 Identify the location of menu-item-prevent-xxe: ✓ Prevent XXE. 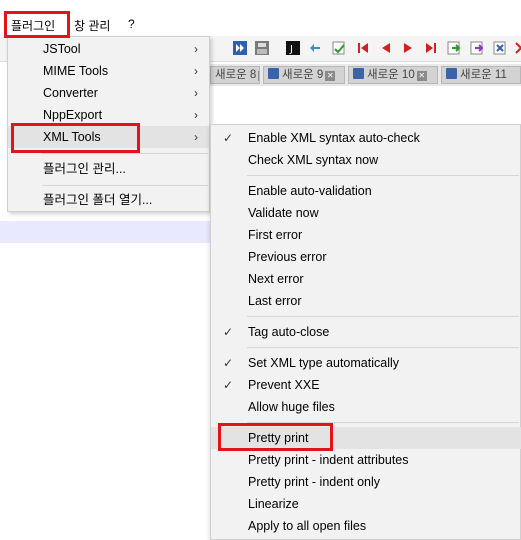
(366, 385).